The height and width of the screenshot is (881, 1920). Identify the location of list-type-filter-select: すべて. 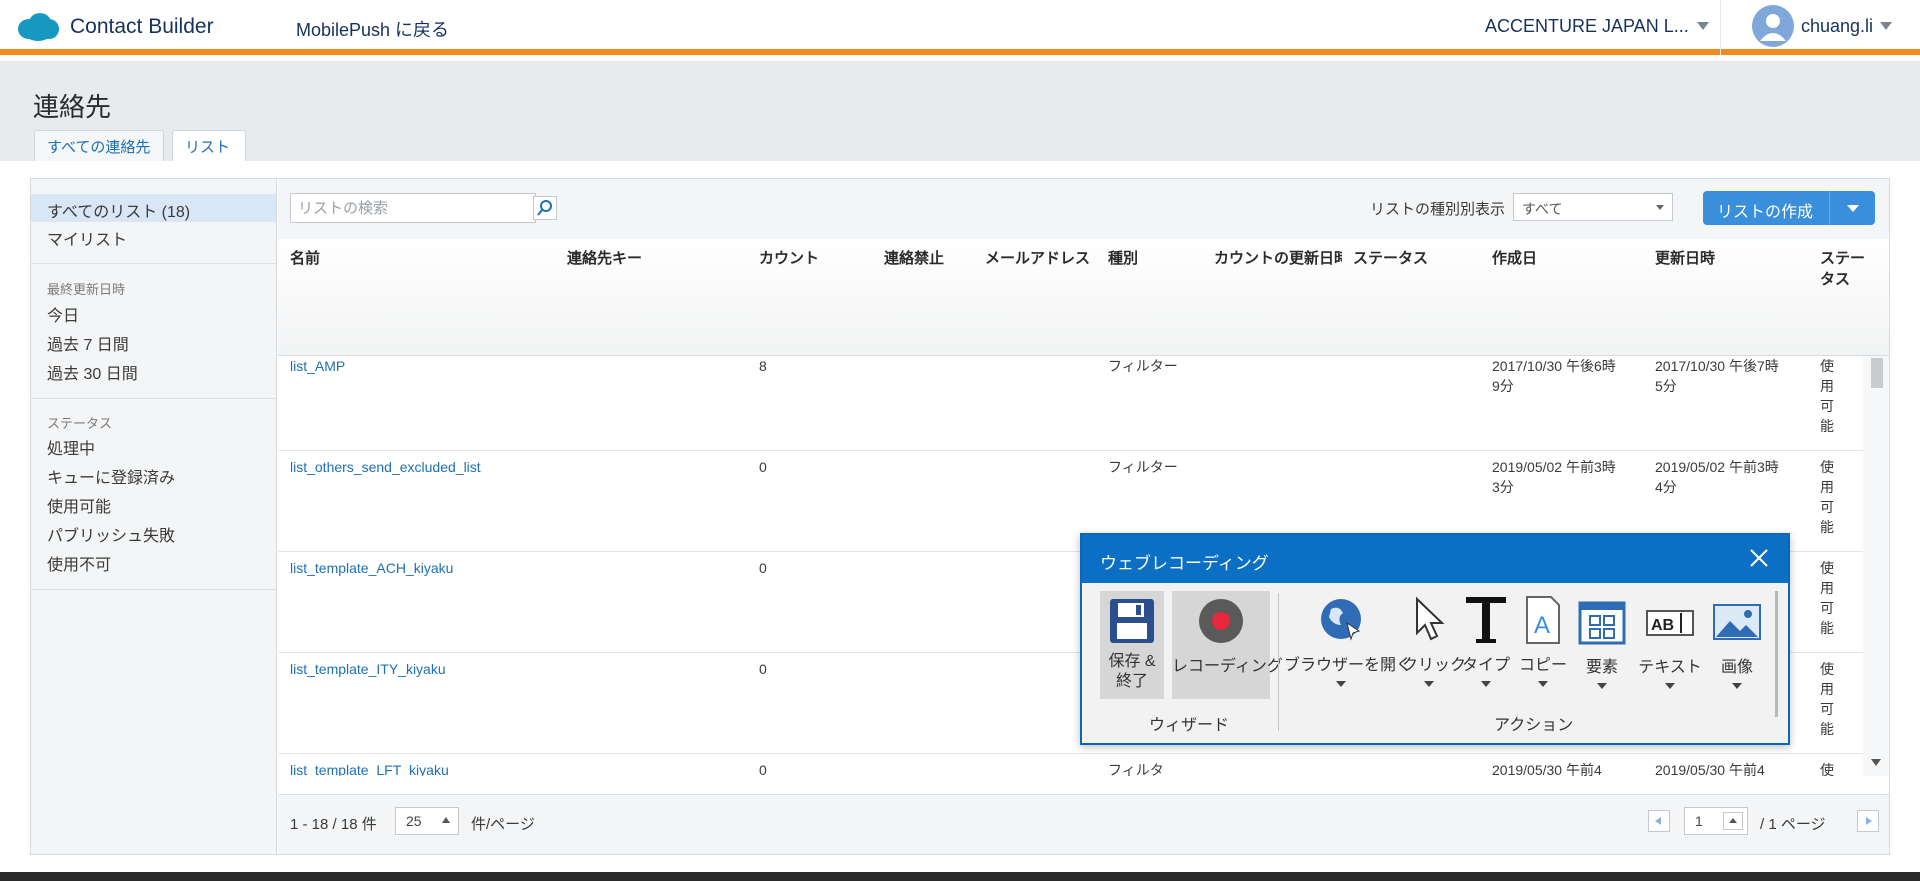
(1593, 207).